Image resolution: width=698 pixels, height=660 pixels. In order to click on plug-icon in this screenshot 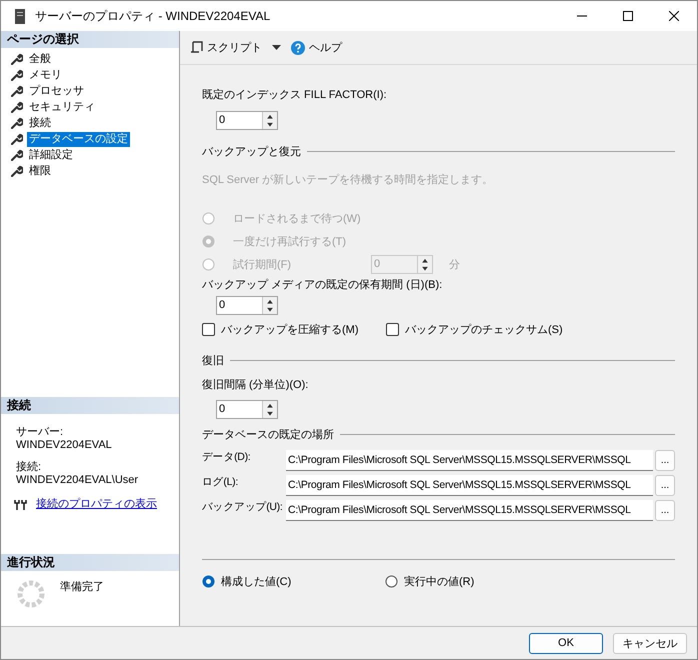, I will do `click(21, 504)`.